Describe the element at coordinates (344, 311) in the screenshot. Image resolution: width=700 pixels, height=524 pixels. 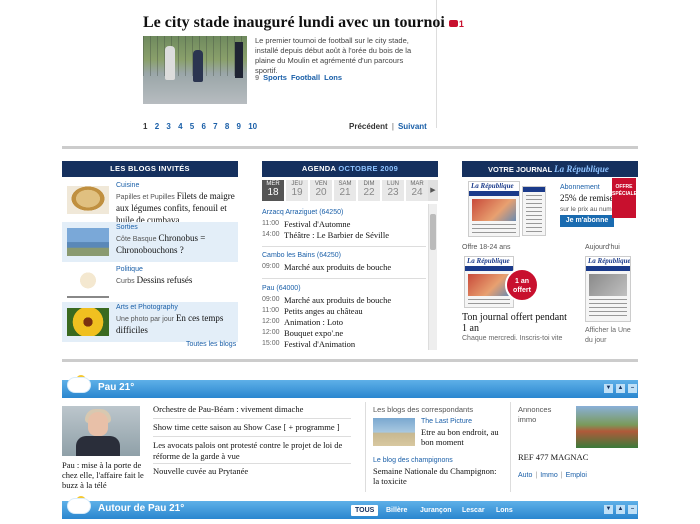
I see `agenda-event: 11:00 Petits anges au château` at that location.